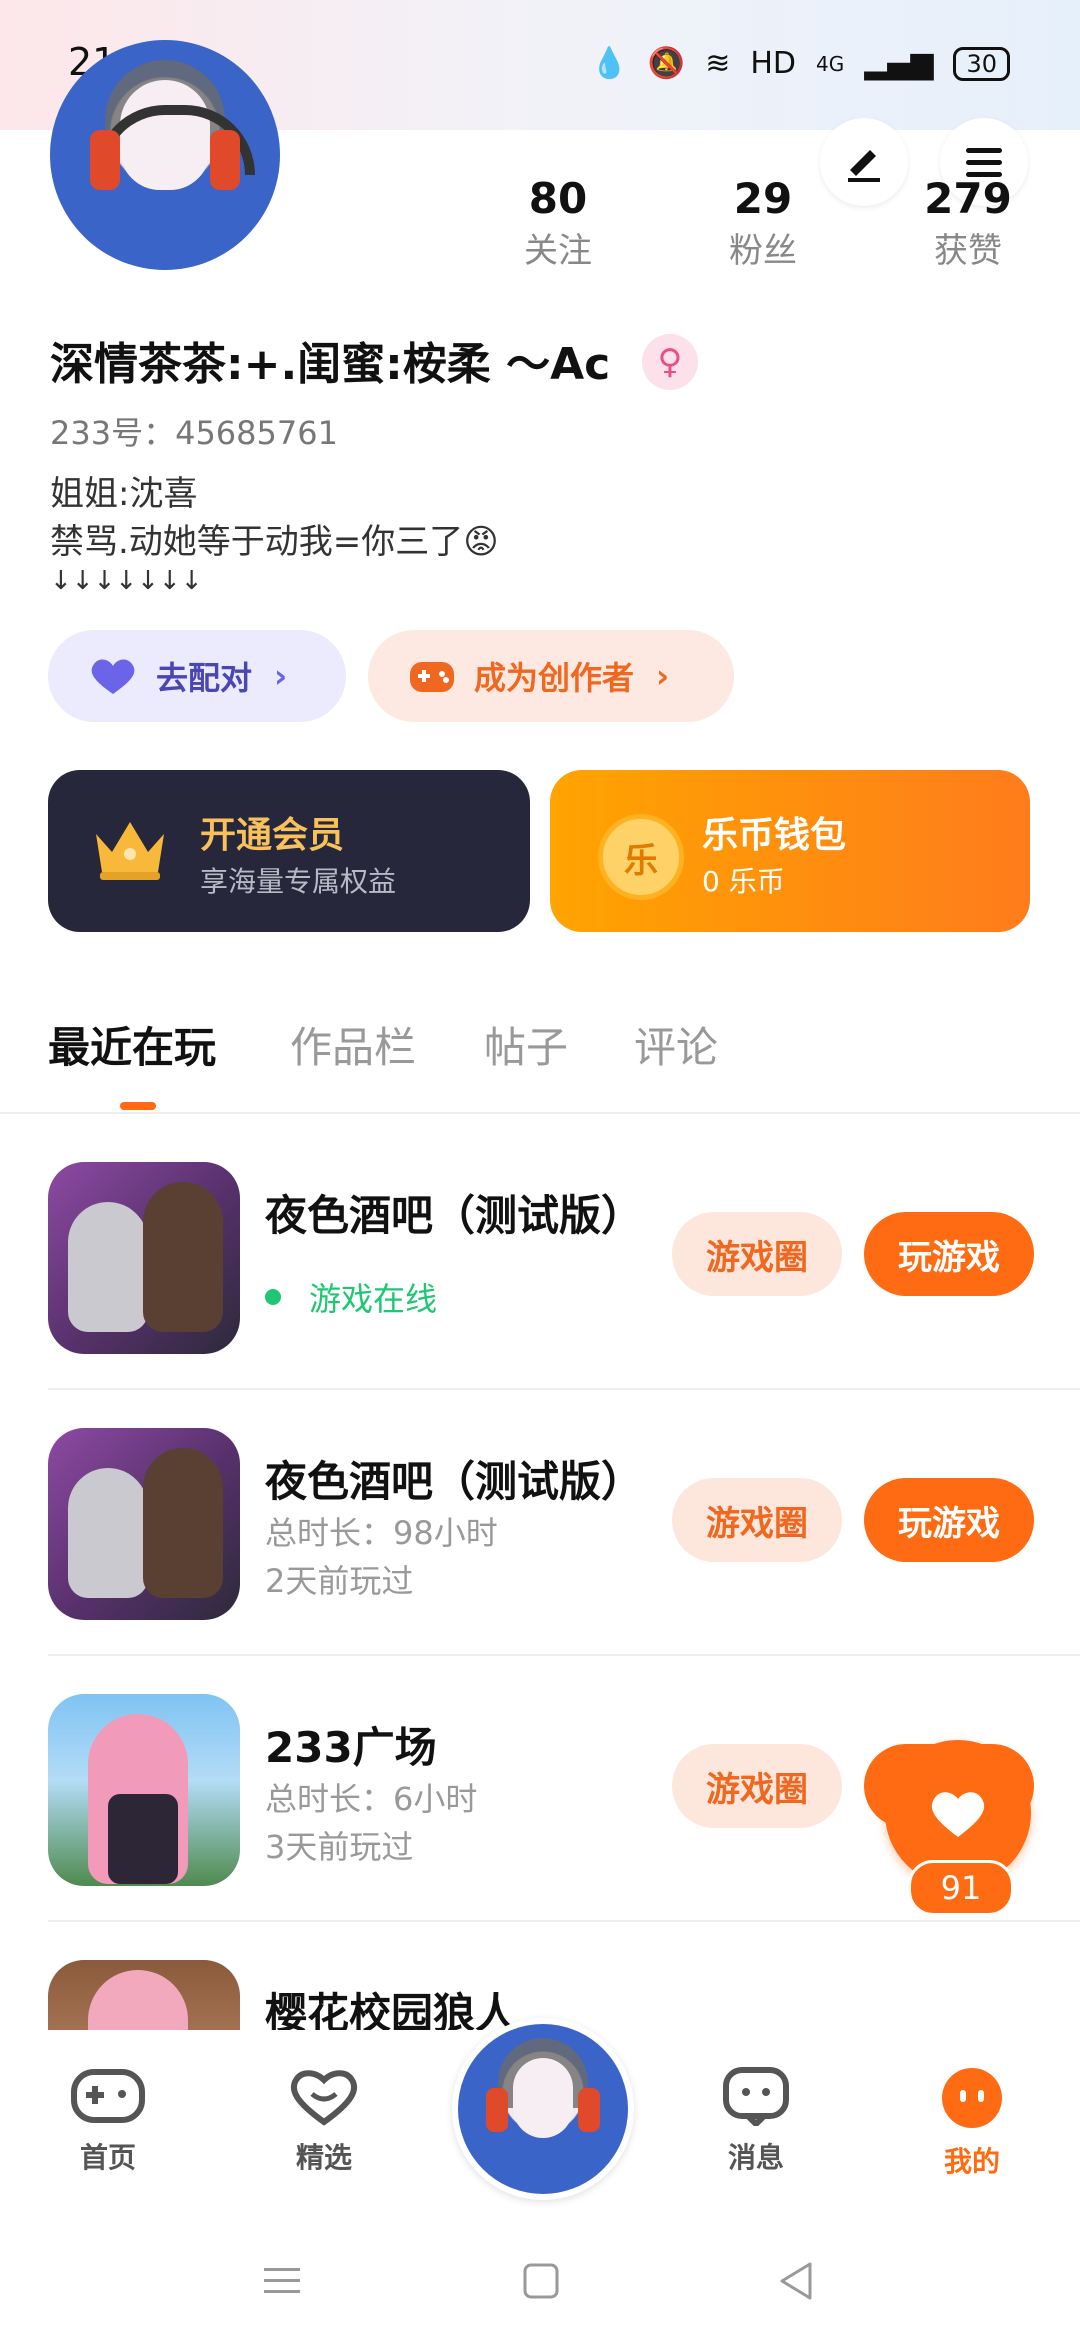  Describe the element at coordinates (968, 251) in the screenshot. I see `stat-likes-label: 获赞` at that location.